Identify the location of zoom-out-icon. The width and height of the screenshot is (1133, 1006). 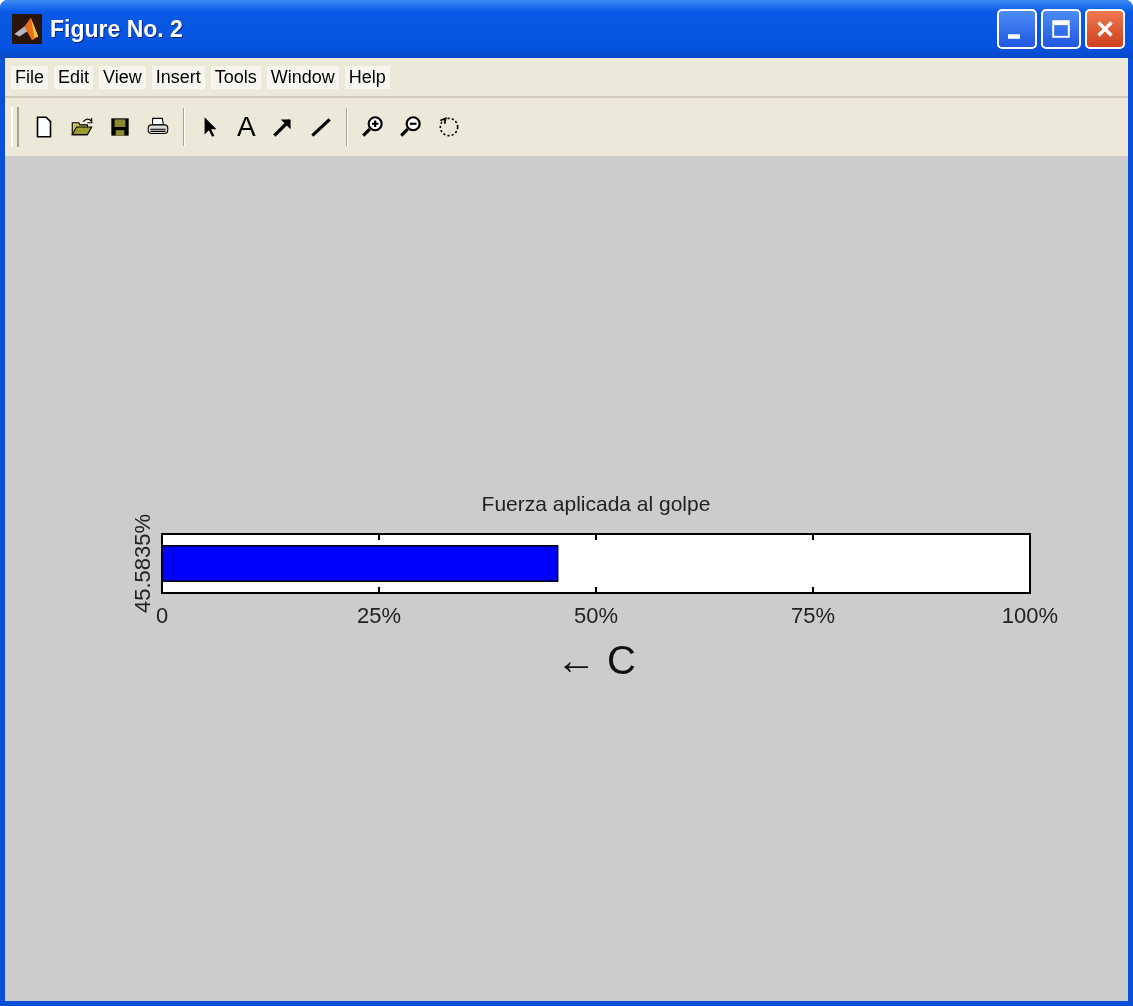
(410, 127).